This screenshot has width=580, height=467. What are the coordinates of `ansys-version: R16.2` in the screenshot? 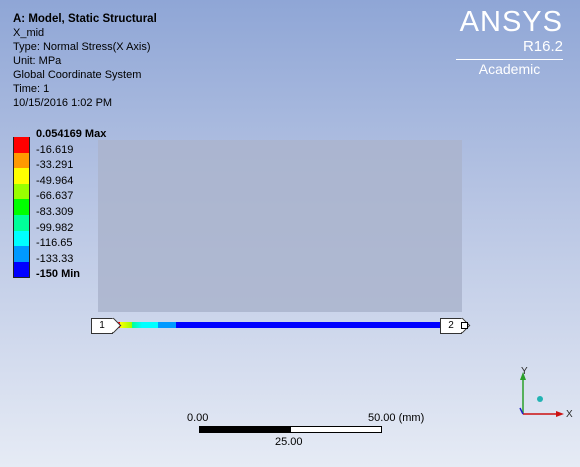 It's located at (542, 46).